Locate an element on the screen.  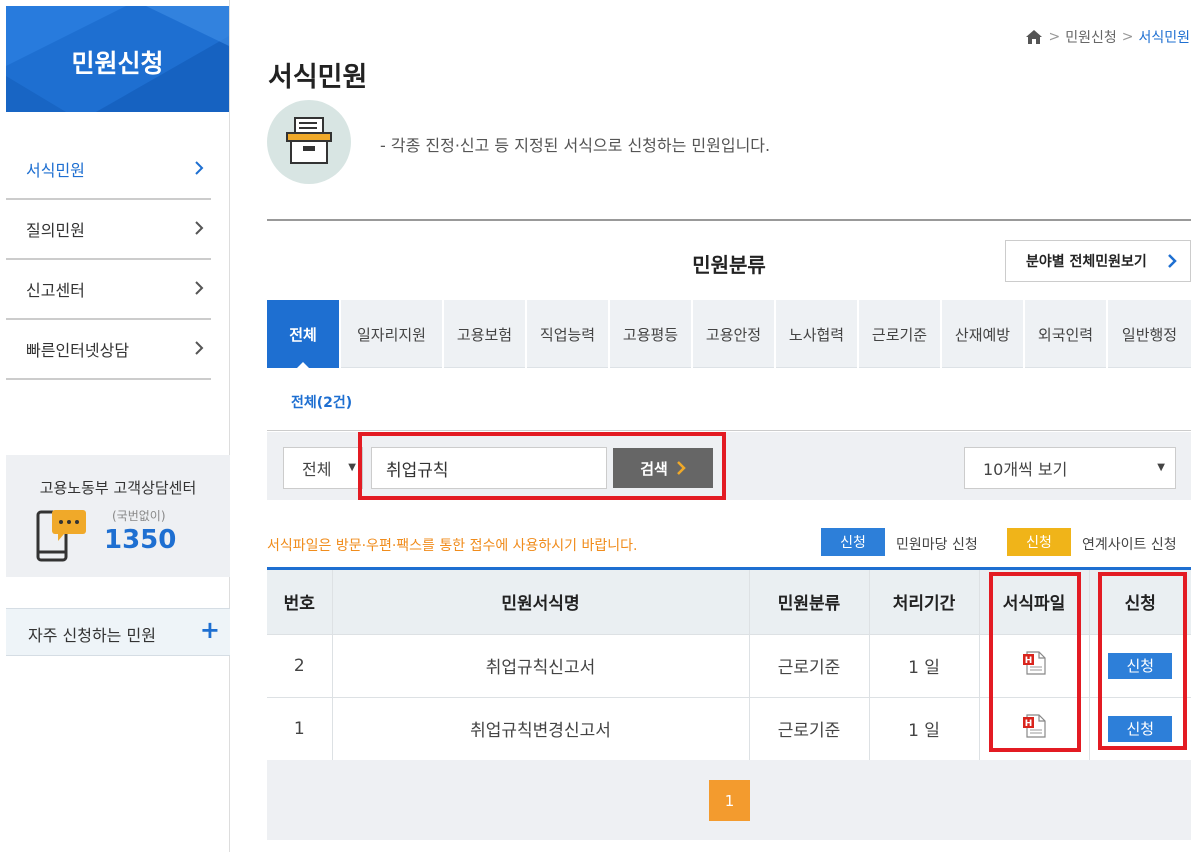
page-size-select: 10개씩 보기 ▼ is located at coordinates (1070, 468).